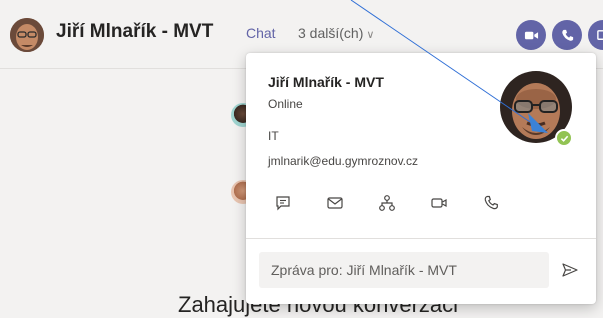 This screenshot has height=318, width=603. I want to click on presence-available-icon, so click(564, 138).